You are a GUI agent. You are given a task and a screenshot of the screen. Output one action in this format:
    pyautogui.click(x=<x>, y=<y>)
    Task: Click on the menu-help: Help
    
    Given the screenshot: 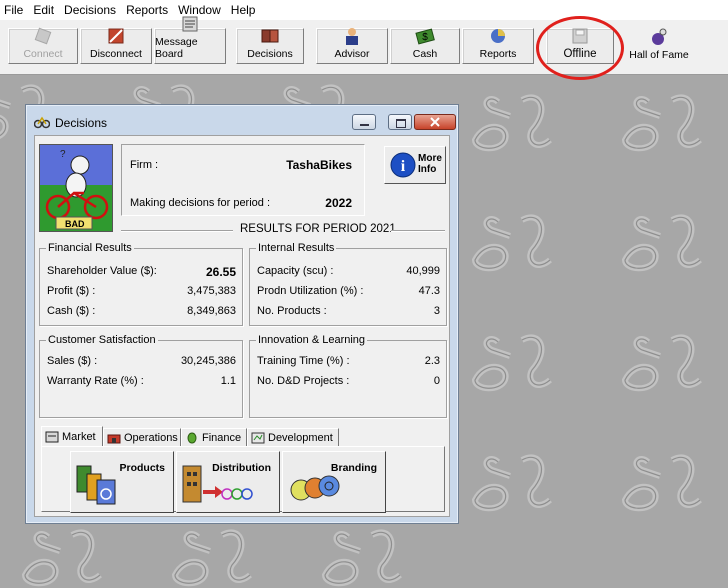 What is the action you would take?
    pyautogui.click(x=243, y=10)
    